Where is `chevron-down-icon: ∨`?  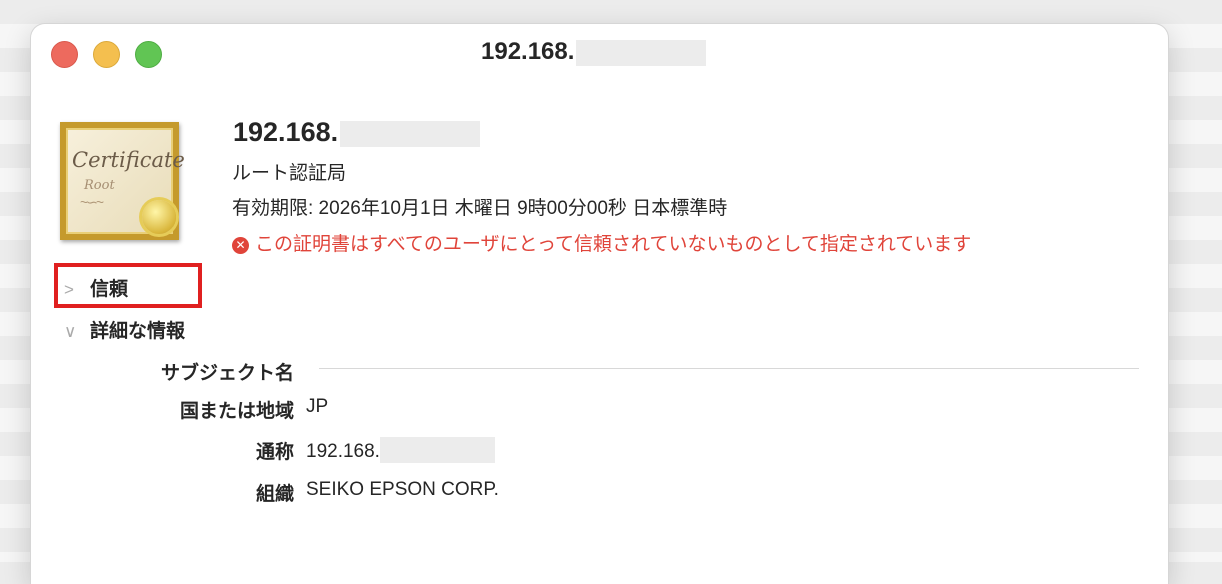
chevron-down-icon: ∨ is located at coordinates (70, 331).